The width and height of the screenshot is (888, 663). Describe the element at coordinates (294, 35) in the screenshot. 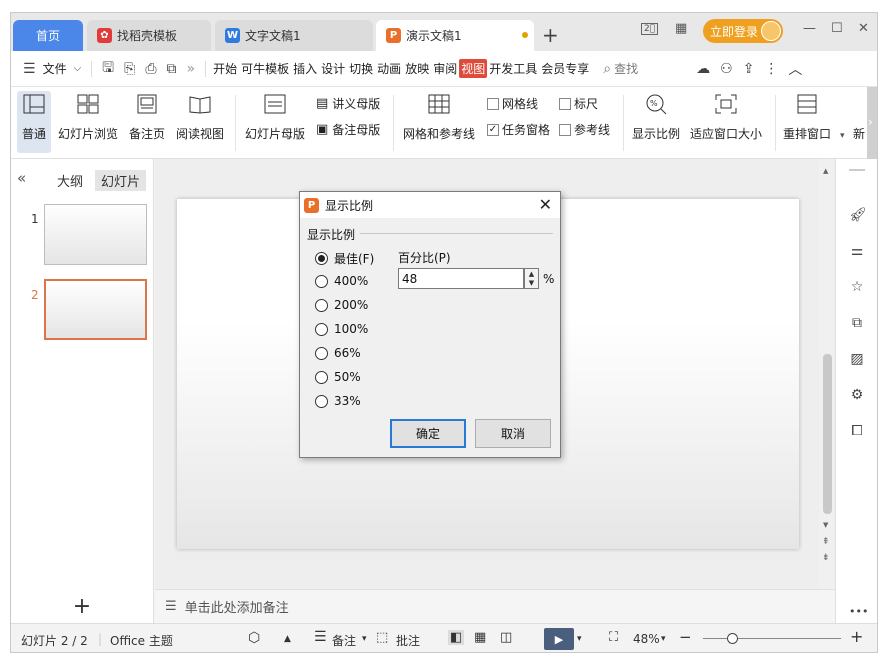

I see `tab-text-document: W 文字文稿1` at that location.